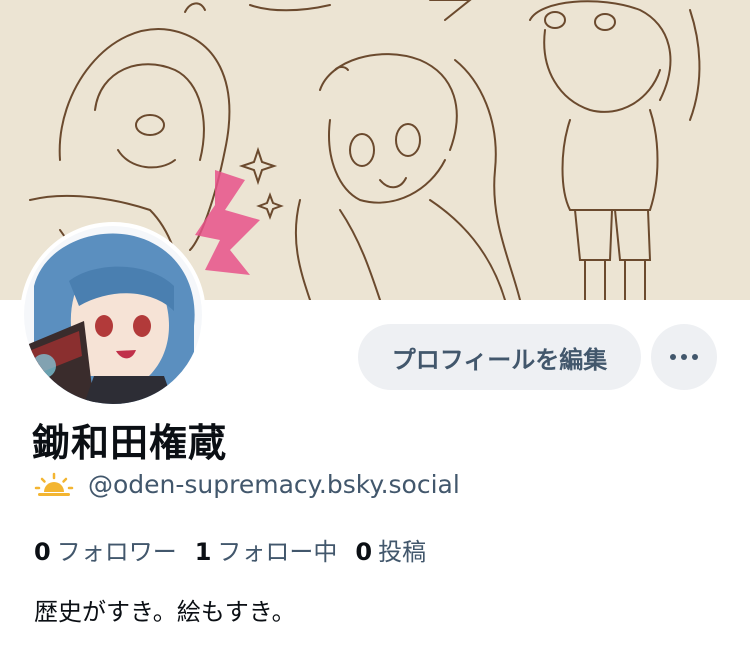 Image resolution: width=750 pixels, height=650 pixels. I want to click on more-options-button, so click(684, 357).